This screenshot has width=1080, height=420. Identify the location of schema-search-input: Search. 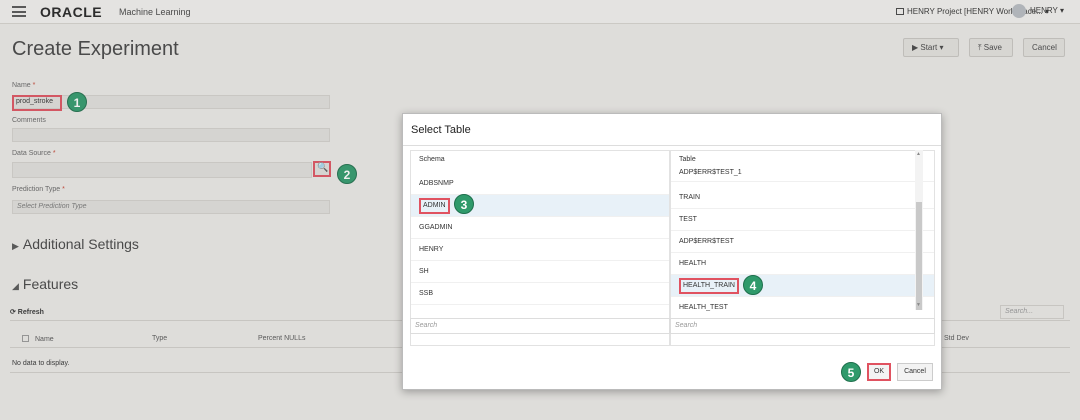
(540, 326).